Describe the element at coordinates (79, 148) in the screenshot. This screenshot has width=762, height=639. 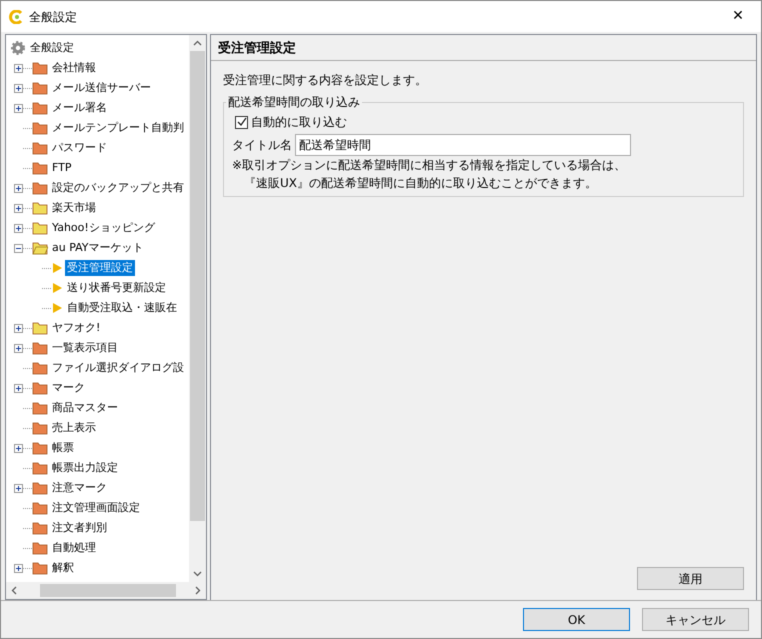
I see `tree-item: パスワード` at that location.